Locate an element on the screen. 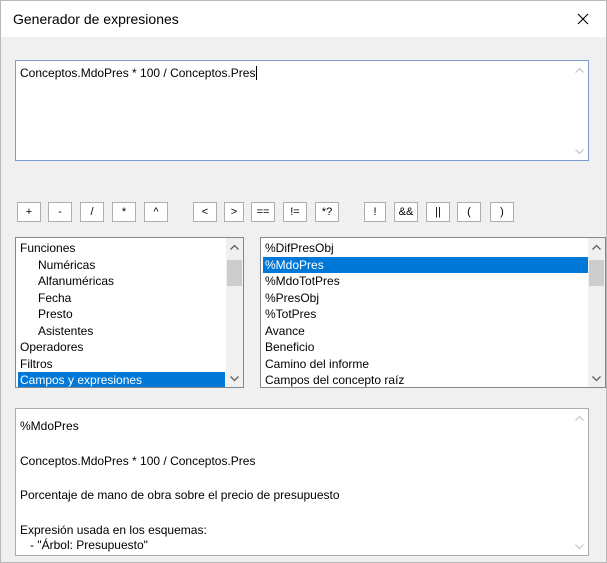  operator-button-or: || is located at coordinates (438, 212).